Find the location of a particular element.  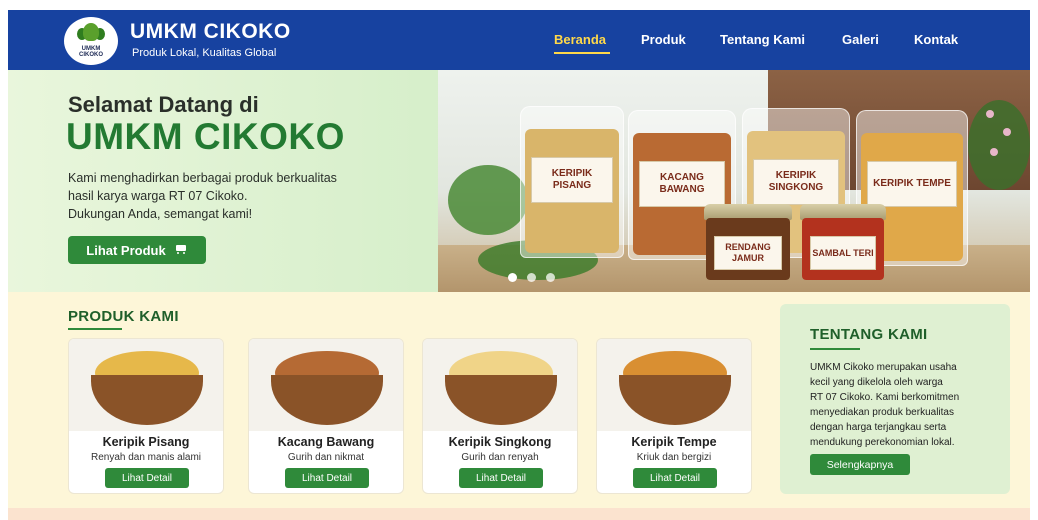

product-jar-rendang-jamur: RENDANG JAMUR is located at coordinates (748, 242).